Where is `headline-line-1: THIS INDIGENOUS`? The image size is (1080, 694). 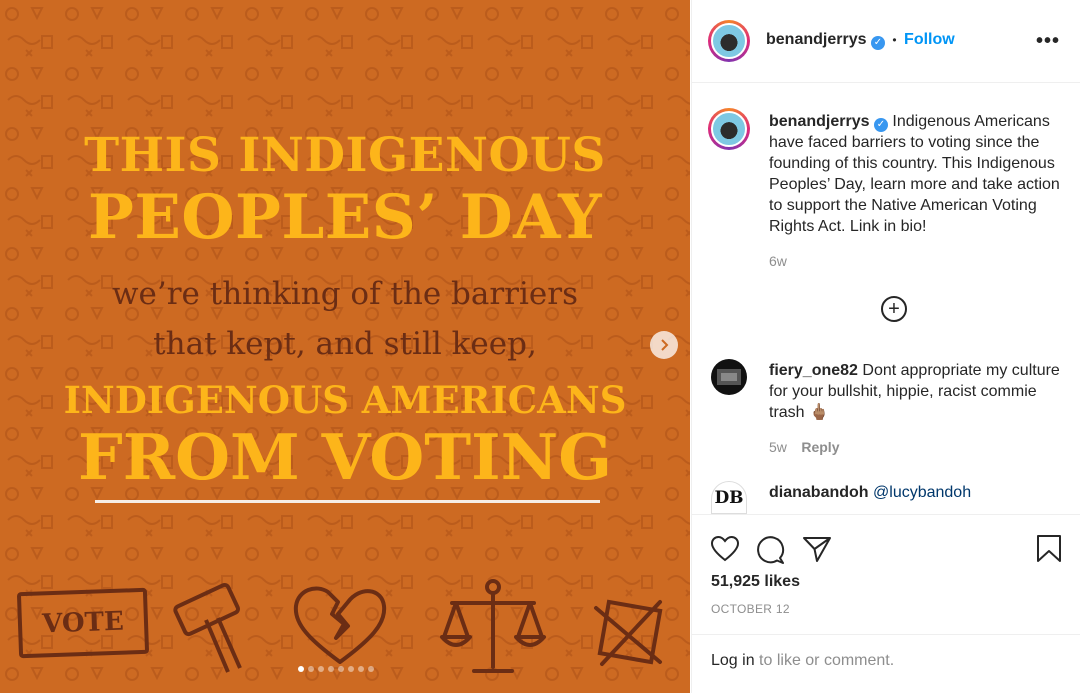 headline-line-1: THIS INDIGENOUS is located at coordinates (345, 155).